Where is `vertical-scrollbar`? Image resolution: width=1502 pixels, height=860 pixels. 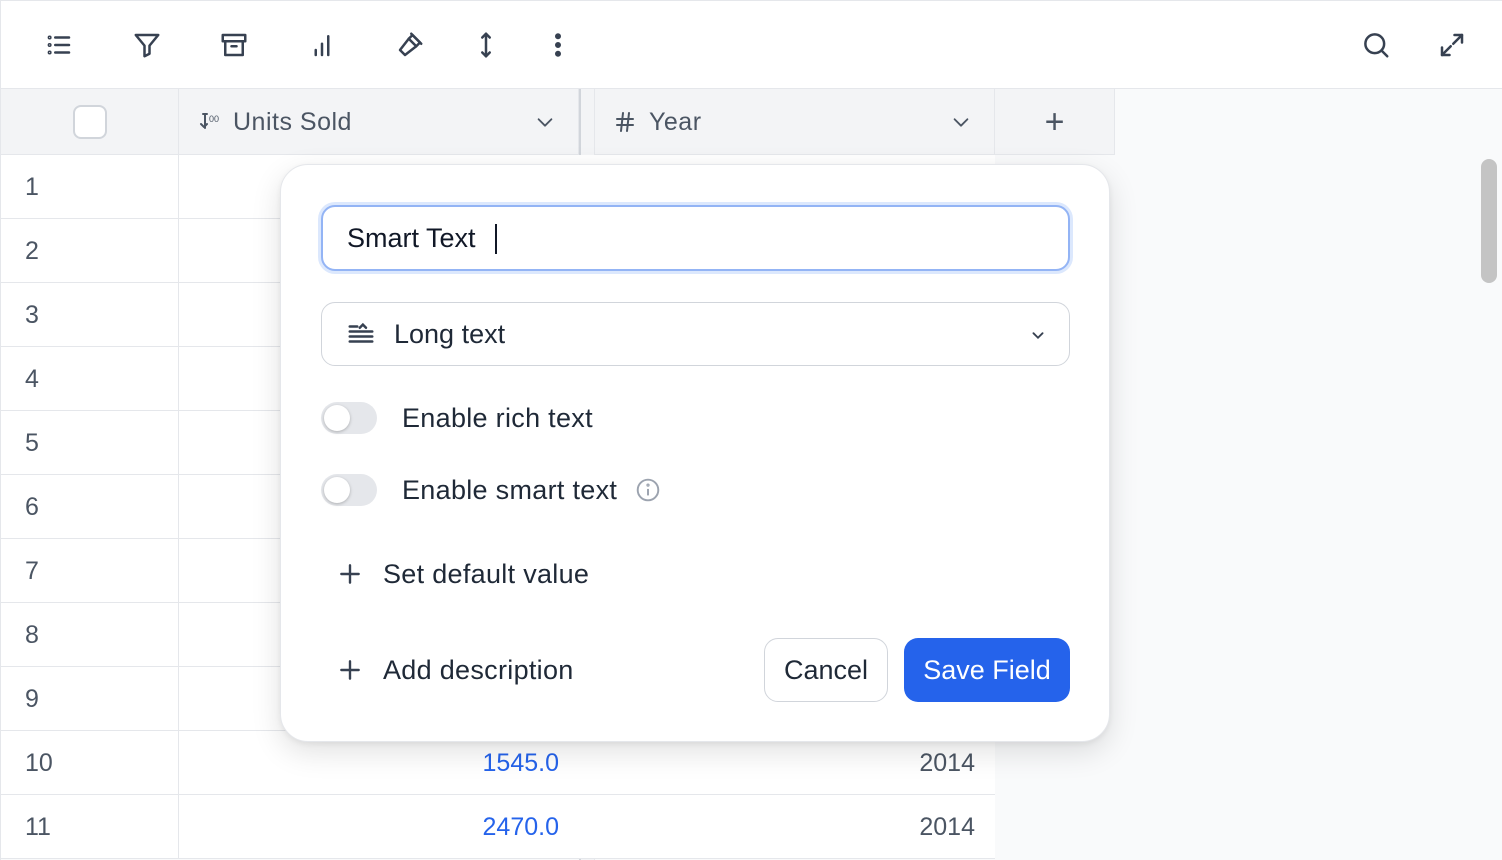
vertical-scrollbar is located at coordinates (1489, 221).